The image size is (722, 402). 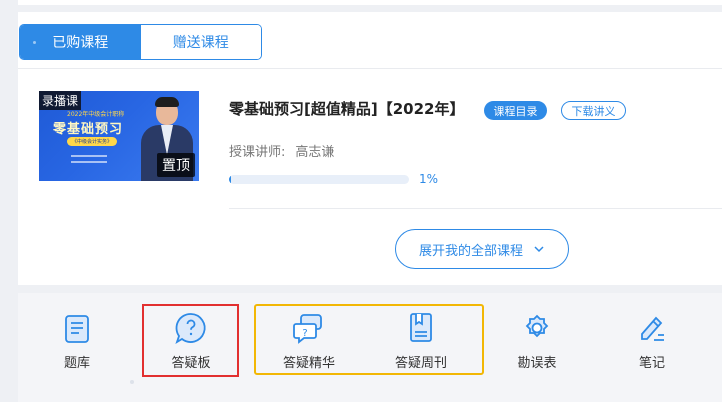 I want to click on yellow-highlight-box, so click(x=369, y=339).